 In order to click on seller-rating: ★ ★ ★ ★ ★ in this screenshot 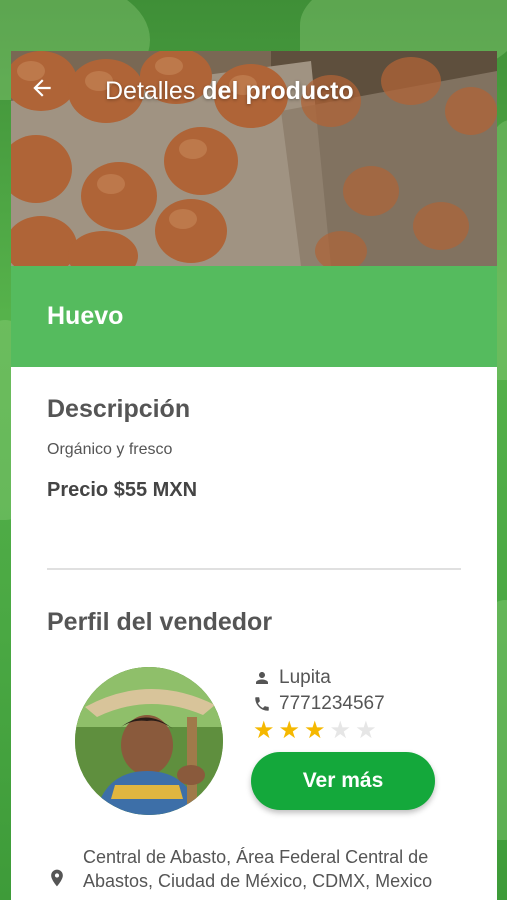, I will do `click(315, 731)`.